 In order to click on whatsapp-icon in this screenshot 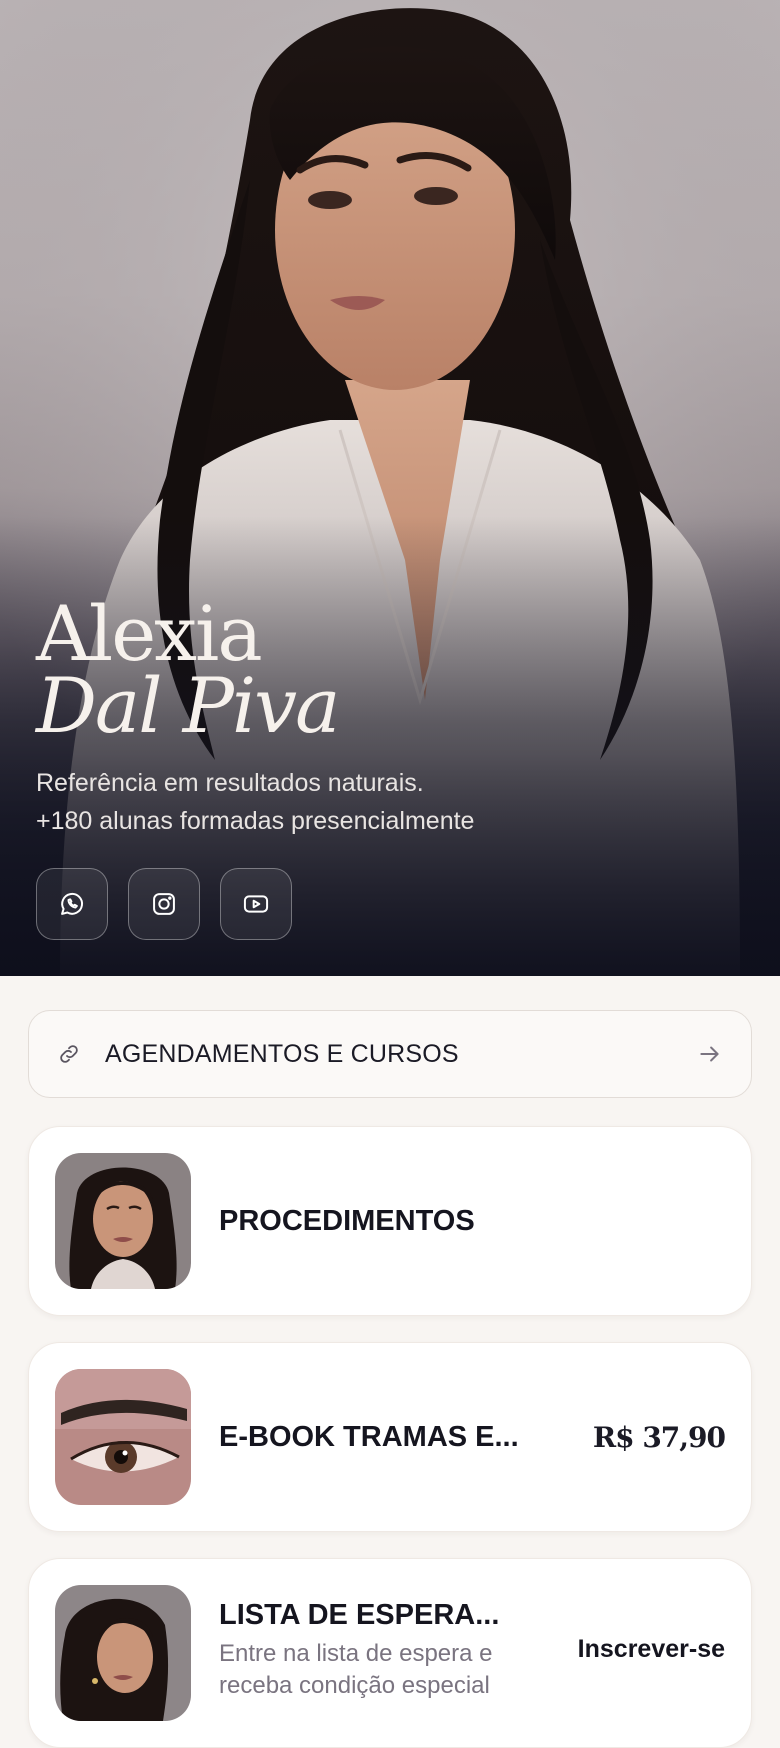, I will do `click(72, 903)`.